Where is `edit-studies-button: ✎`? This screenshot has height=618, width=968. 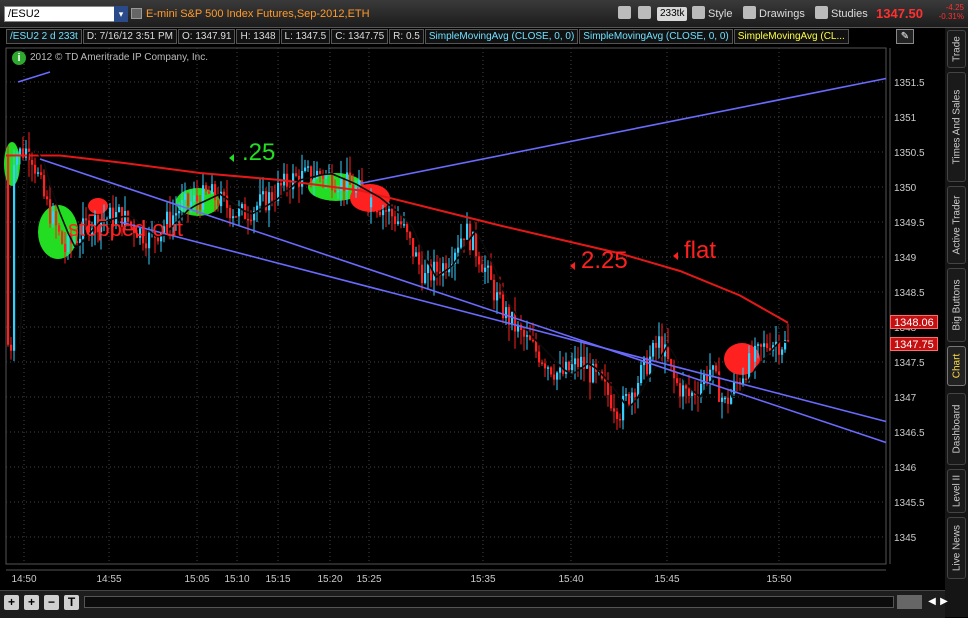 edit-studies-button: ✎ is located at coordinates (905, 36).